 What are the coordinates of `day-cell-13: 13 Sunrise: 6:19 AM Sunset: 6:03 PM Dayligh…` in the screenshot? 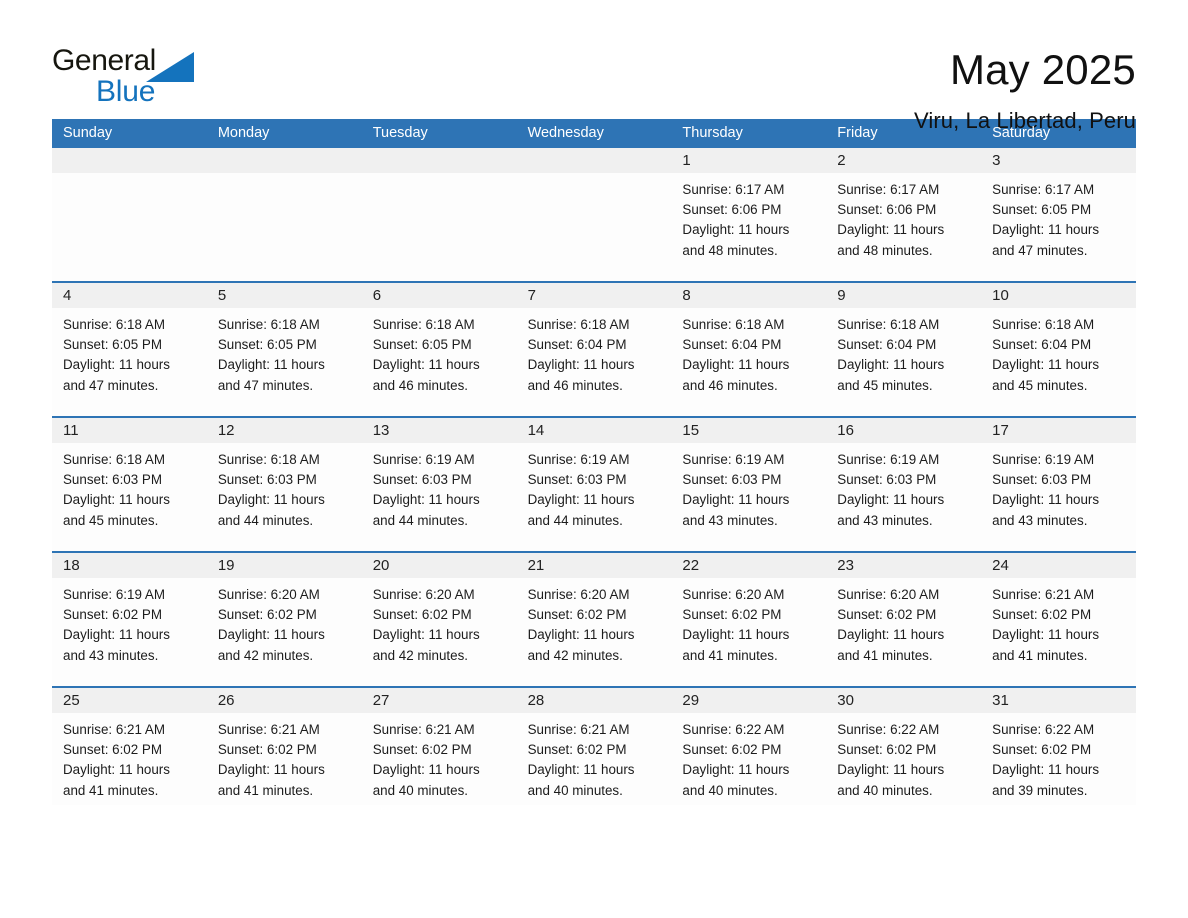 It's located at (439, 484).